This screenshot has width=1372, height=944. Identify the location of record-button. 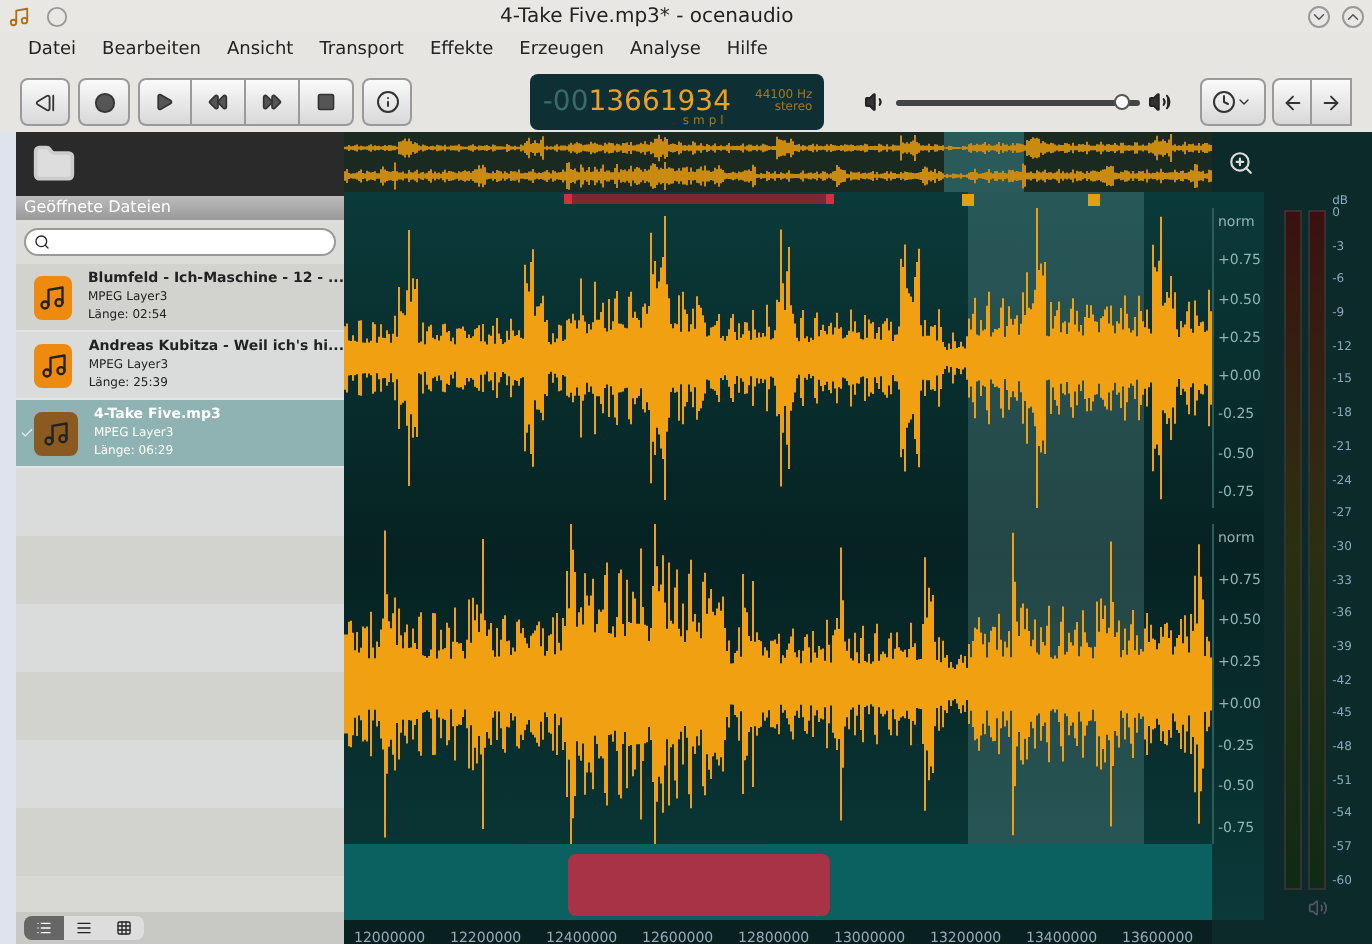
(104, 102).